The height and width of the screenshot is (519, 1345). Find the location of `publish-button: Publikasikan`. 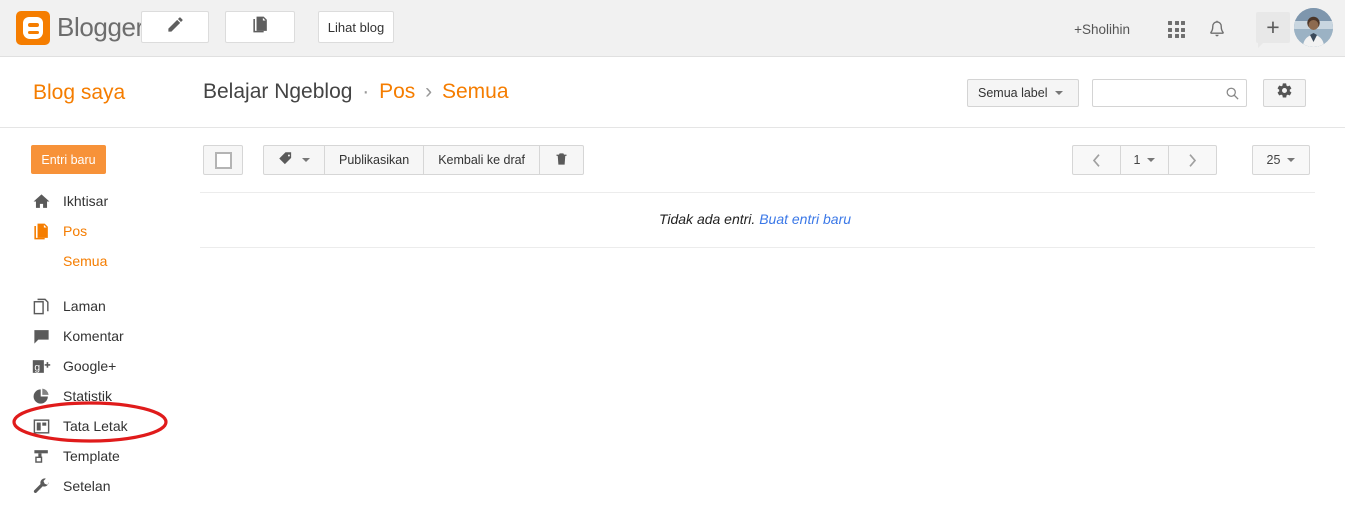

publish-button: Publikasikan is located at coordinates (375, 160).